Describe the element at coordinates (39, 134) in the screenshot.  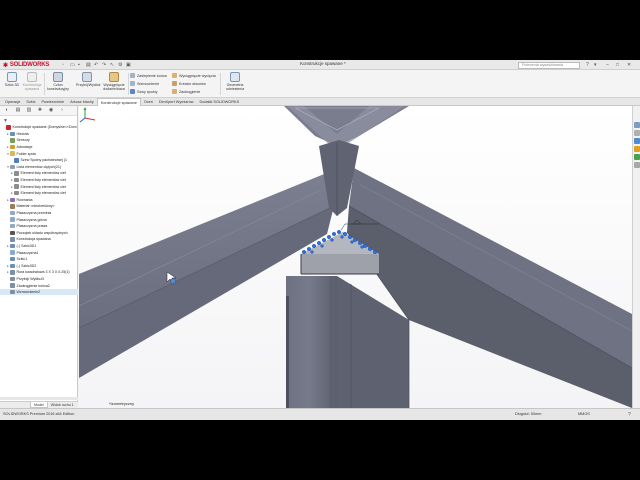
I see `tree-node: ▸ Historia` at that location.